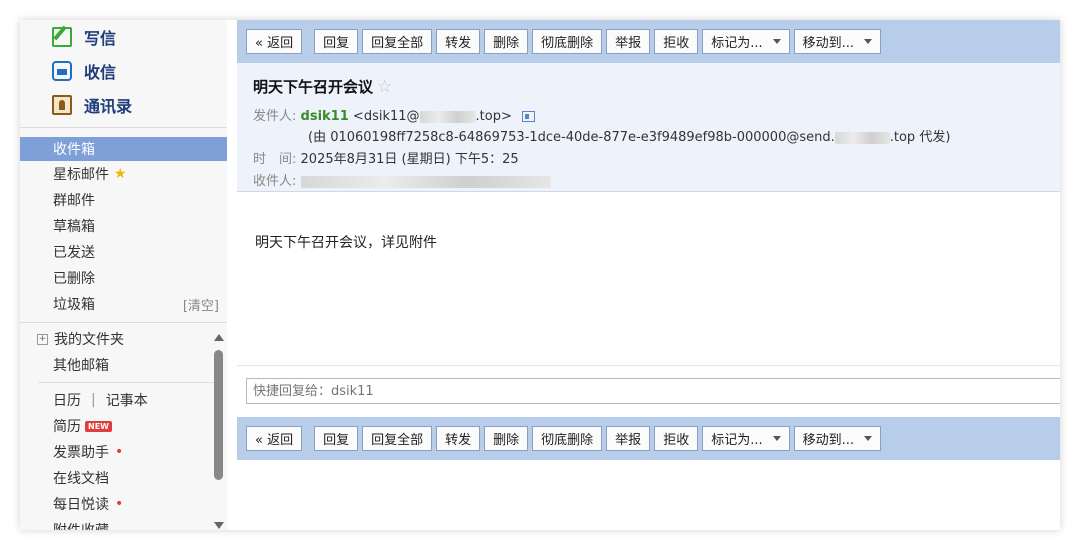 The width and height of the screenshot is (1080, 551). I want to click on sidebar-item-docs: 在线文档, so click(123, 478).